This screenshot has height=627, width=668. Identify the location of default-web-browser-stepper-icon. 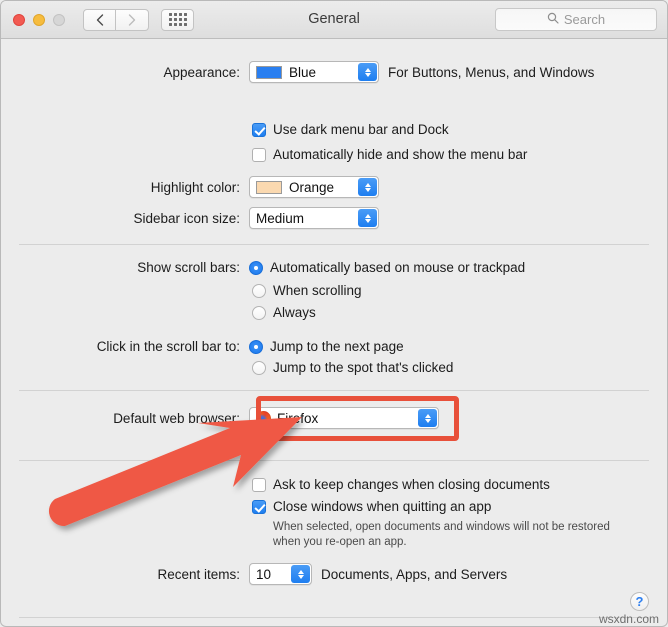
(427, 418).